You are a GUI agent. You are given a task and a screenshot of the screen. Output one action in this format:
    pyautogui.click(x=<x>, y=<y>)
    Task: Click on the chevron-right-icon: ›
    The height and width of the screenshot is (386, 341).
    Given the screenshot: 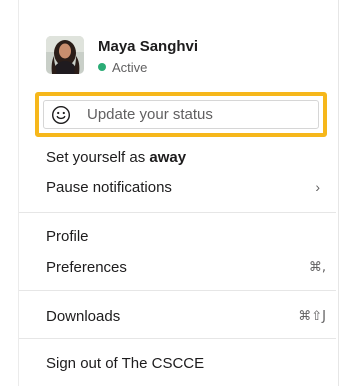 What is the action you would take?
    pyautogui.click(x=317, y=187)
    